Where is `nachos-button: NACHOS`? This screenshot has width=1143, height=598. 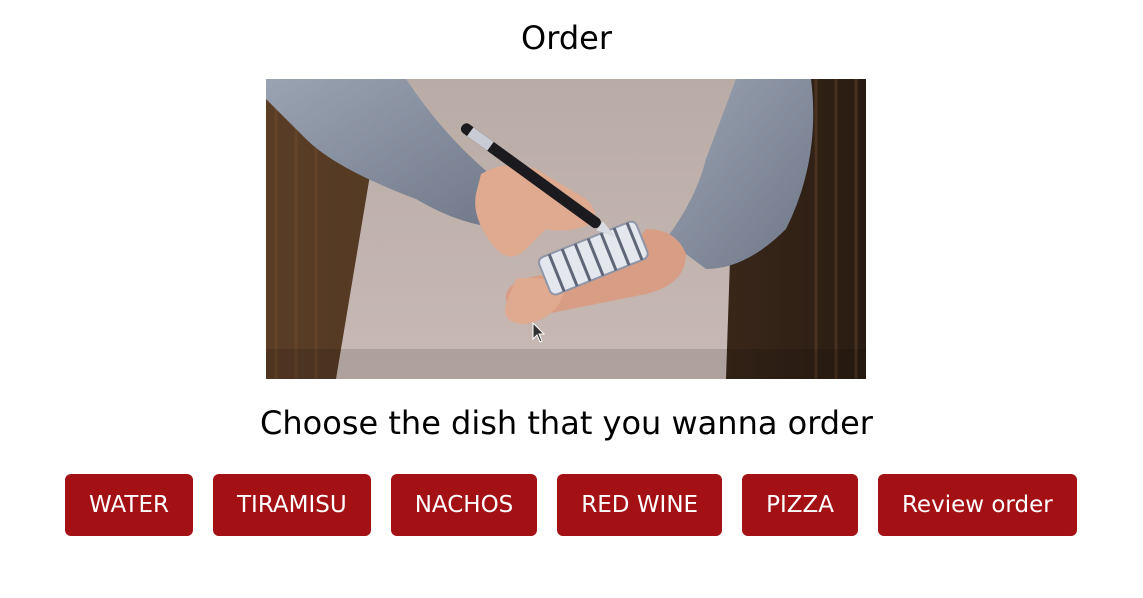 nachos-button: NACHOS is located at coordinates (464, 505).